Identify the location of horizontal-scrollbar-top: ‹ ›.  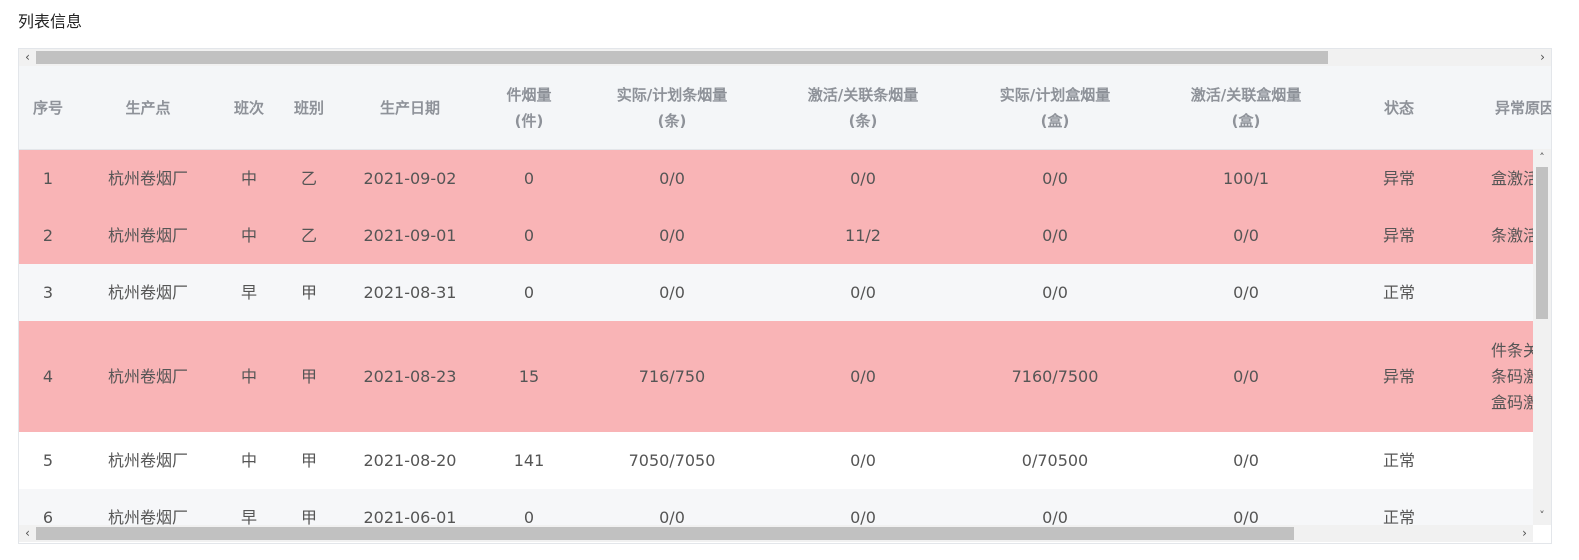
(785, 57).